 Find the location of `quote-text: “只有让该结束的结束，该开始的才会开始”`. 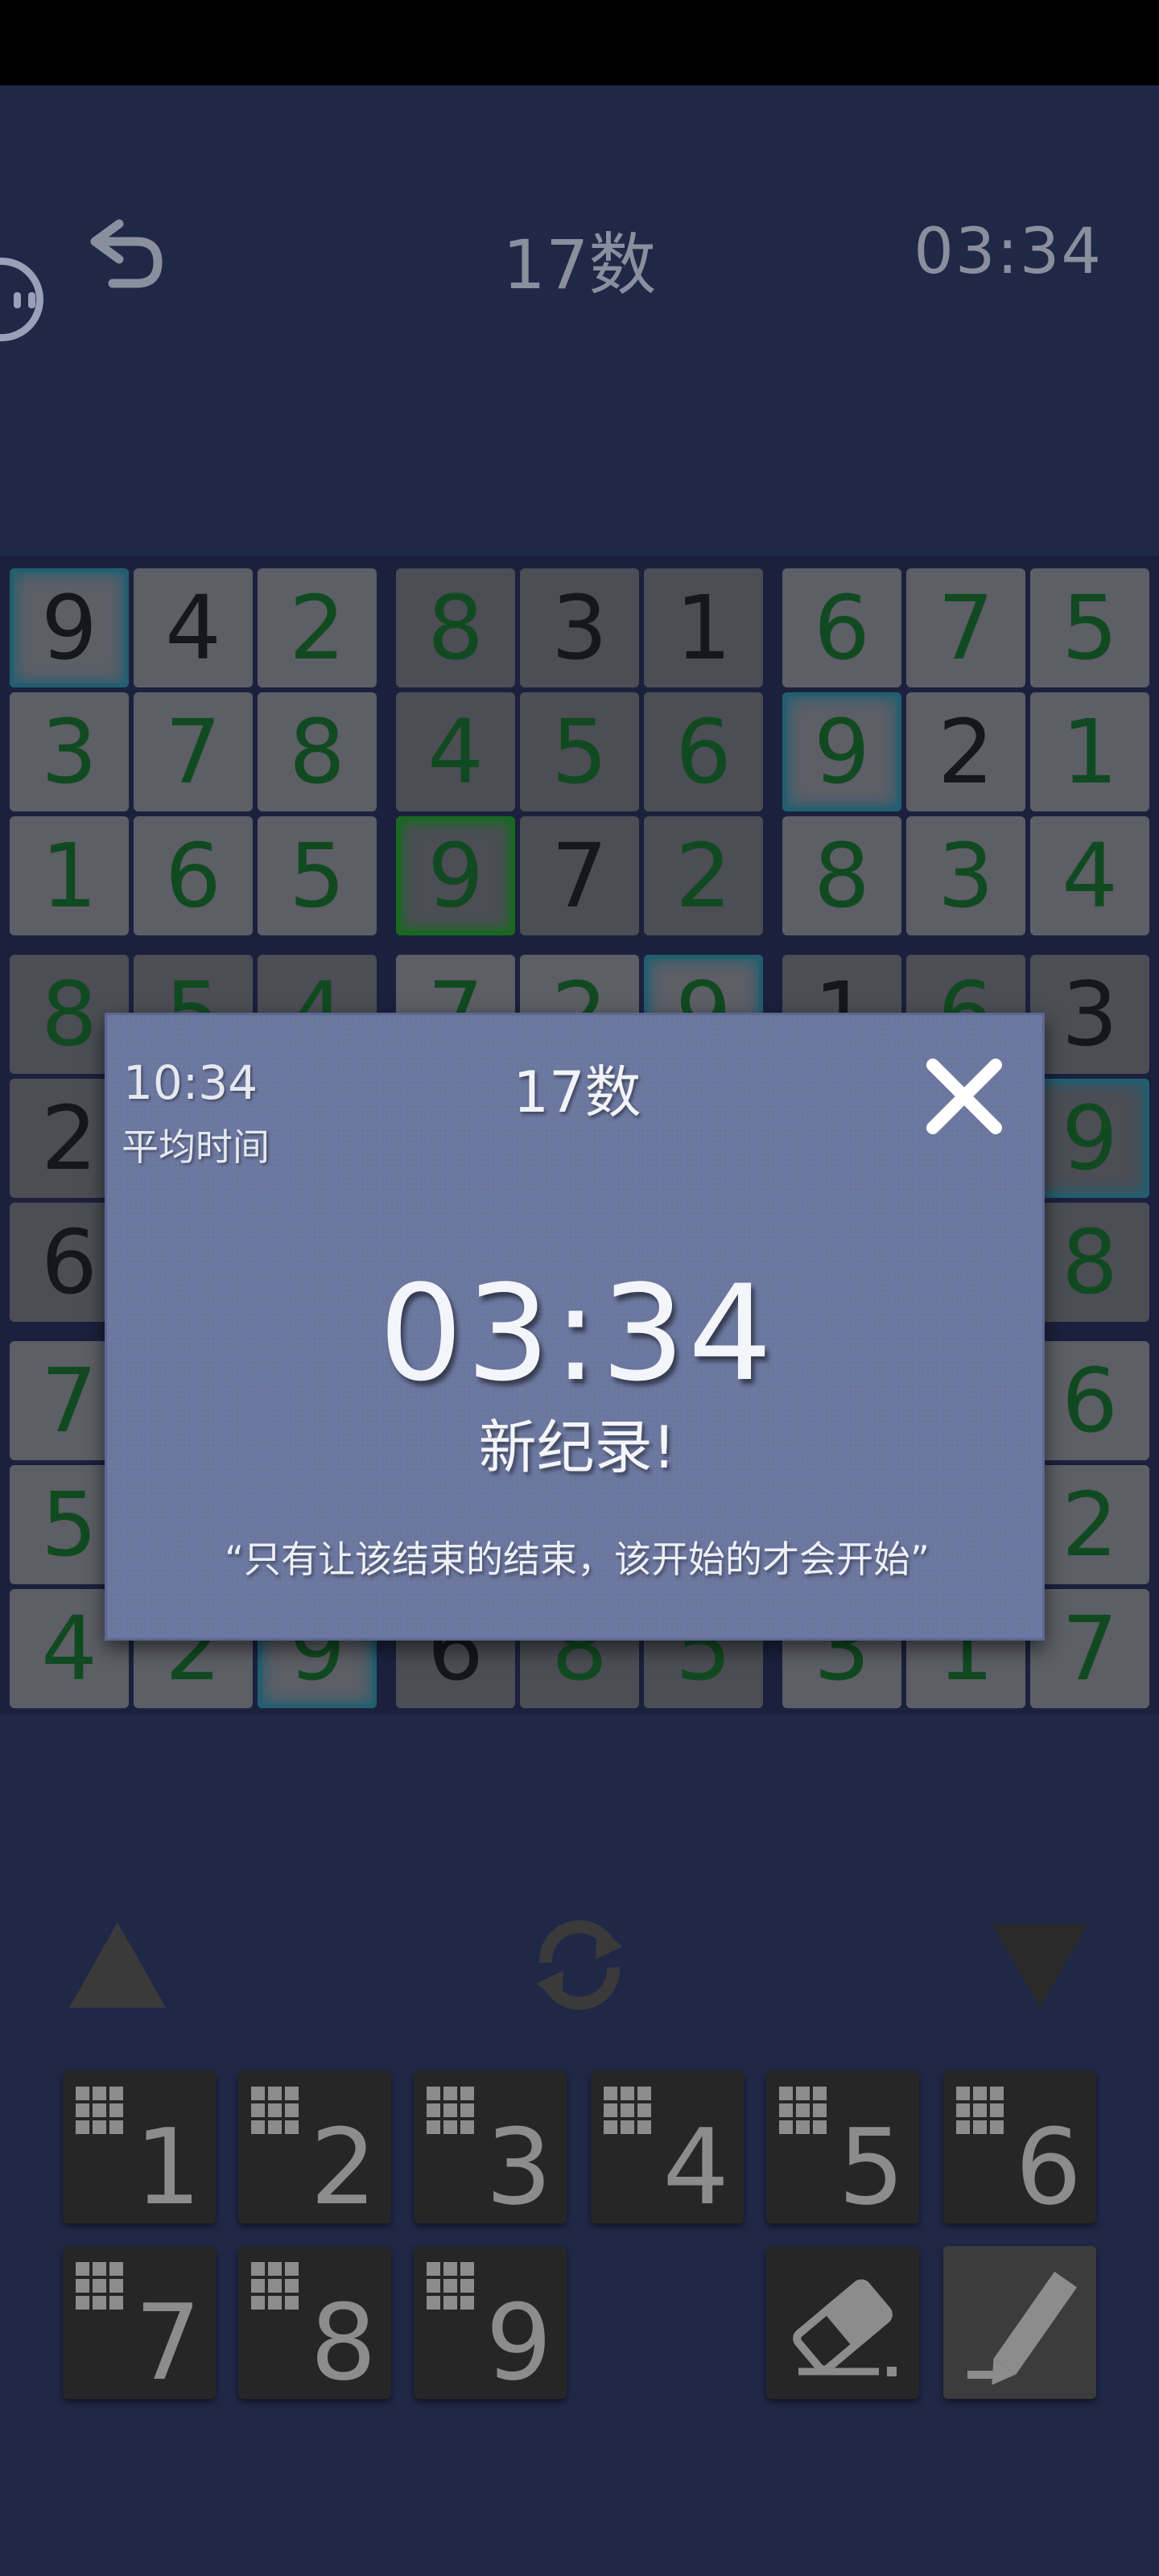

quote-text: “只有让该结束的结束，该开始的才会开始” is located at coordinates (577, 1559).